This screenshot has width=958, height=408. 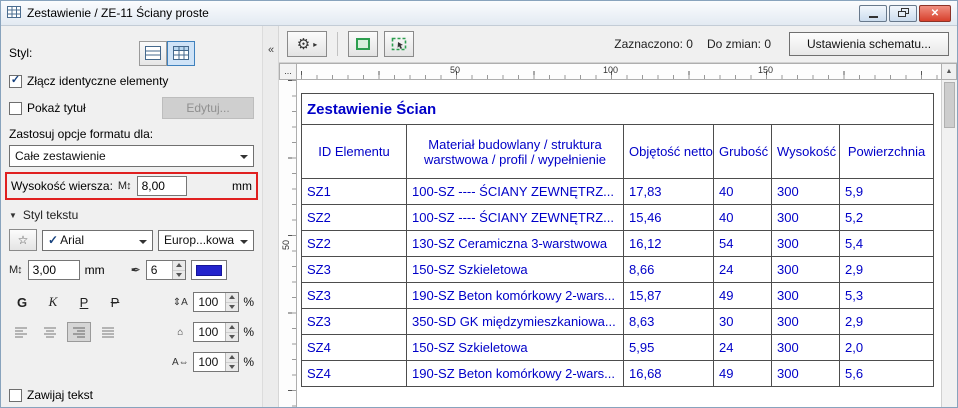 I want to click on scroll-up-icon: ▲, so click(x=949, y=71).